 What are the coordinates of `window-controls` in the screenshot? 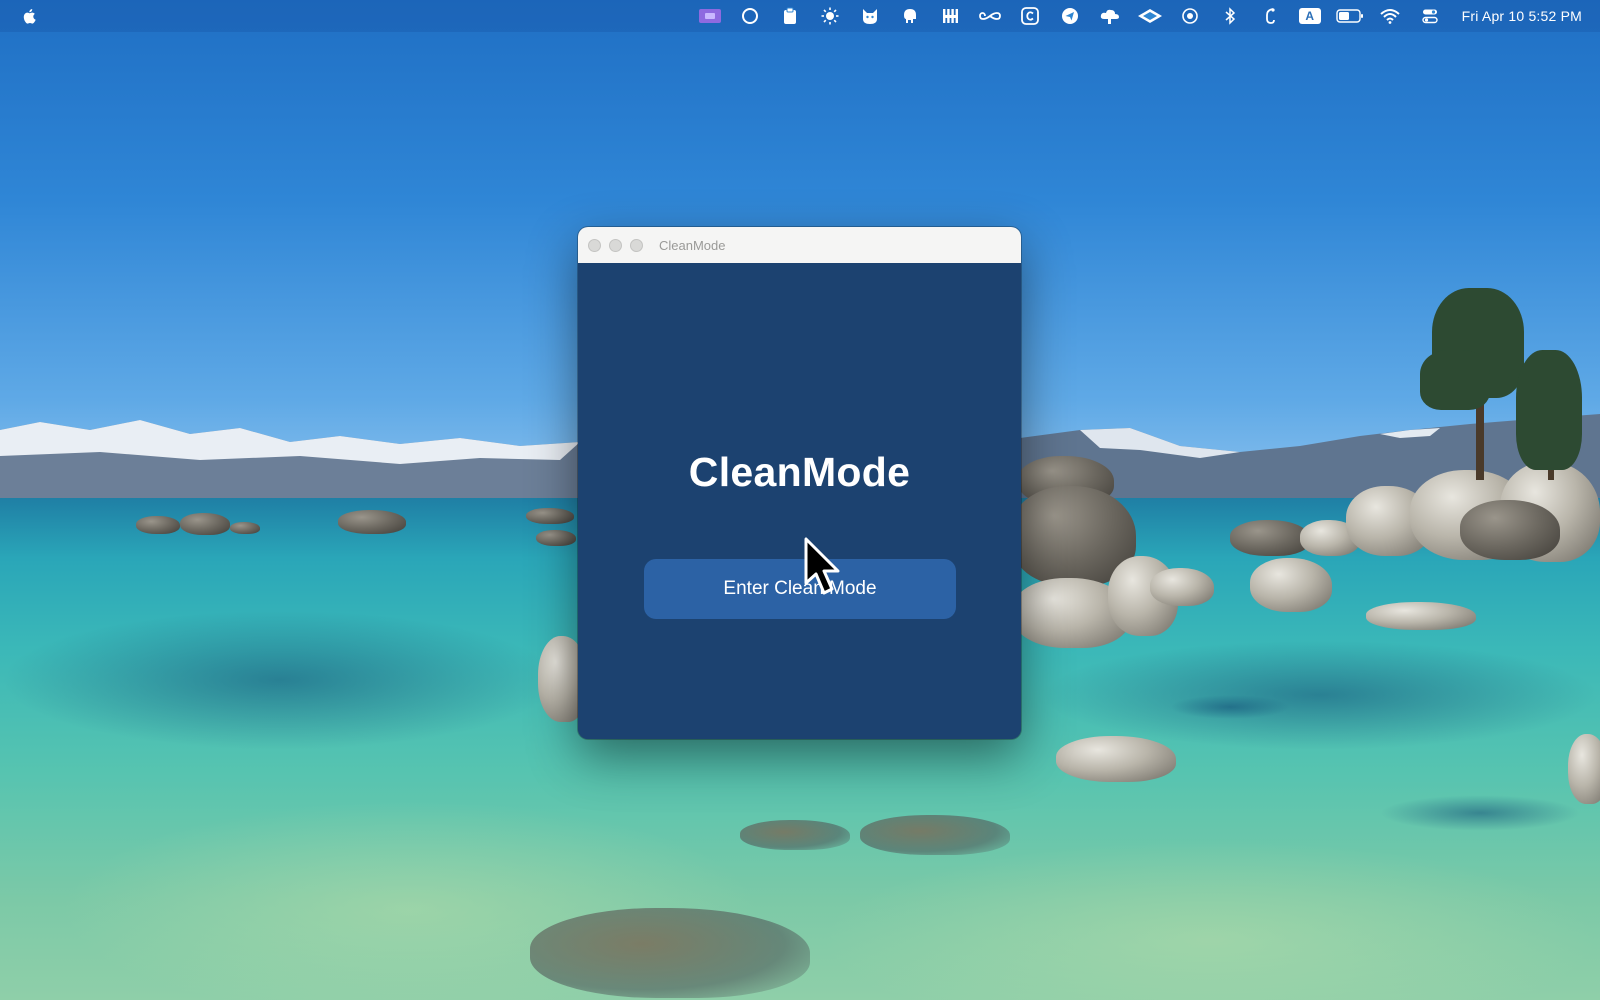 It's located at (615, 245).